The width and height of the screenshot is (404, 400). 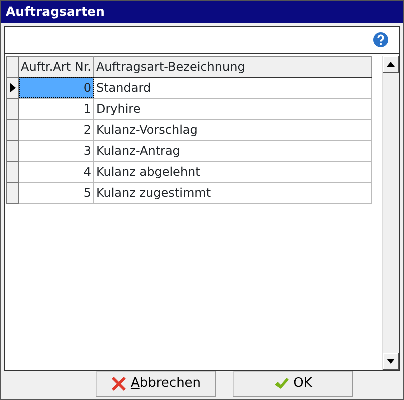 I want to click on table-cell: 4, so click(x=56, y=171).